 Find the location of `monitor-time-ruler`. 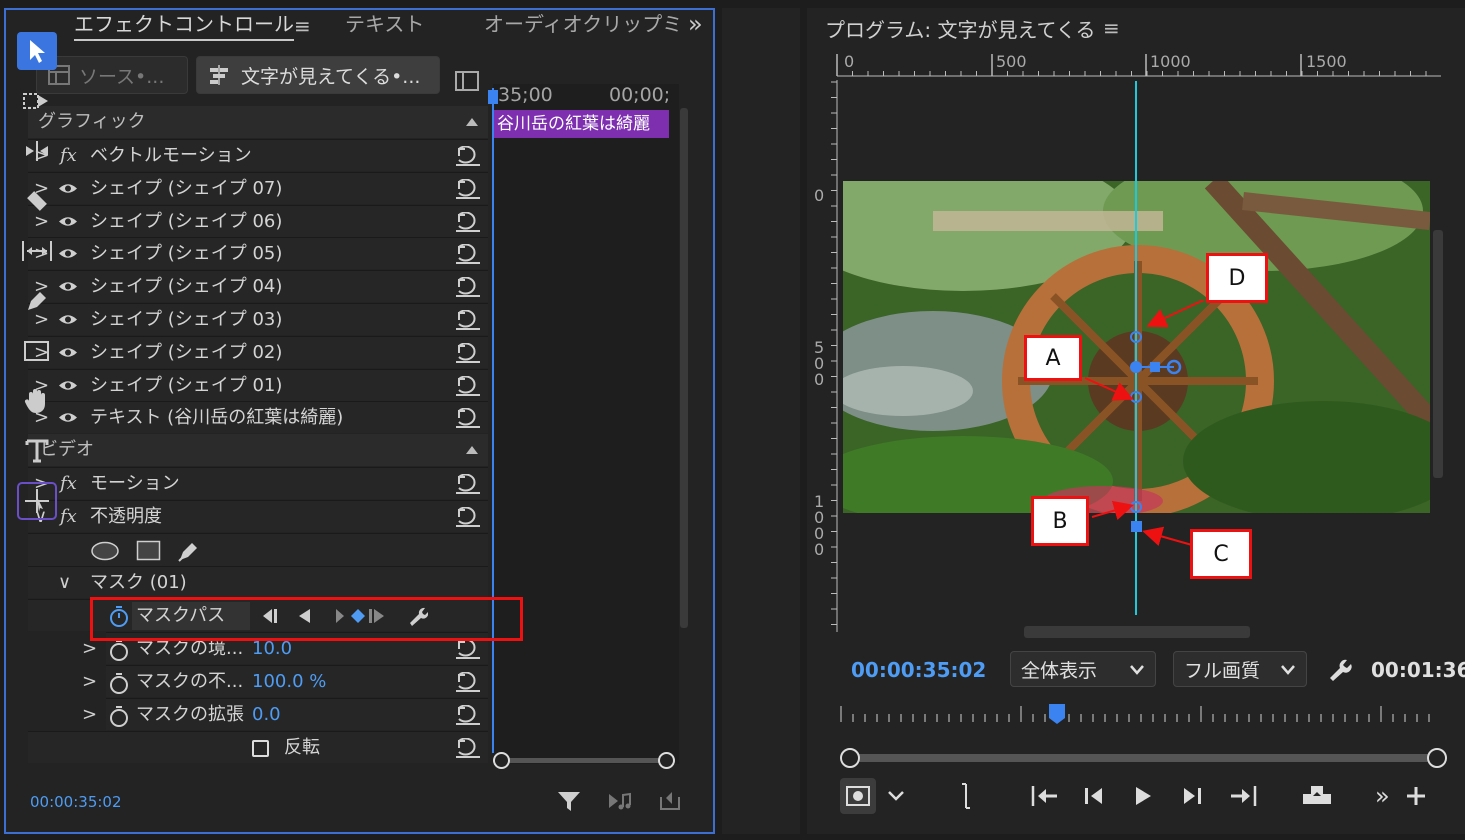

monitor-time-ruler is located at coordinates (1140, 715).